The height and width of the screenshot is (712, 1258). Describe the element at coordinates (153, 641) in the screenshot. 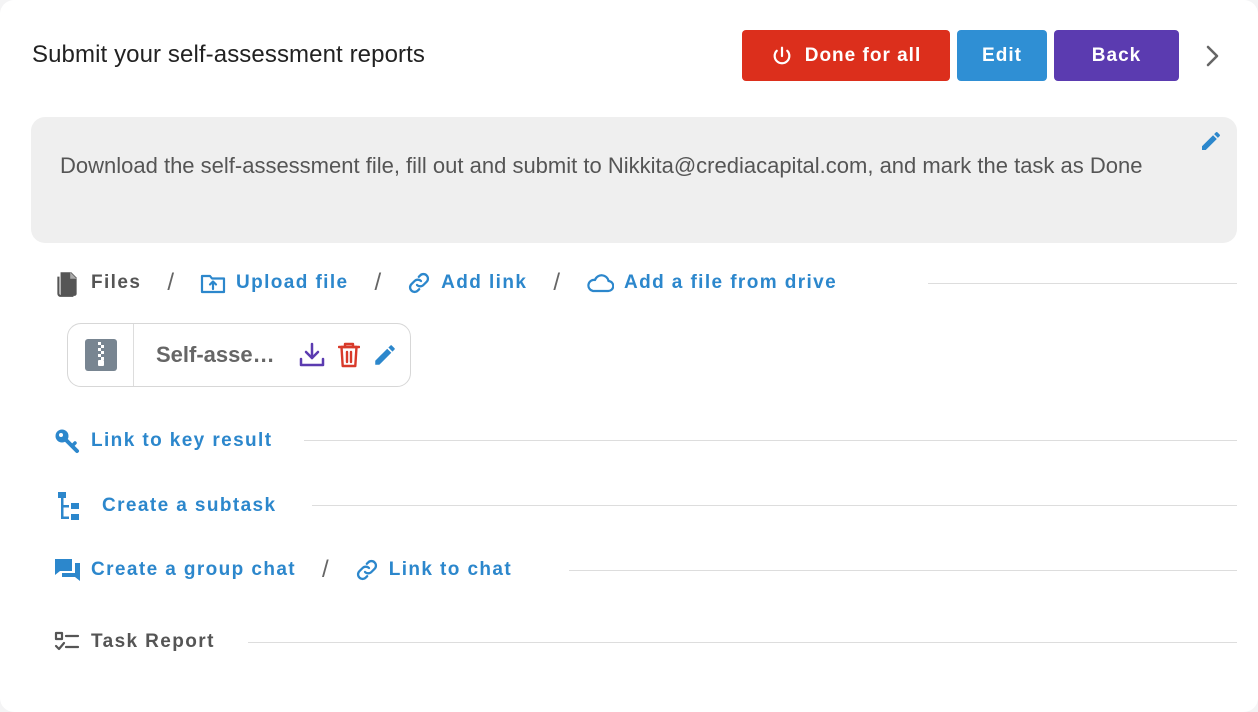

I see `task-report-label: Task Report` at that location.